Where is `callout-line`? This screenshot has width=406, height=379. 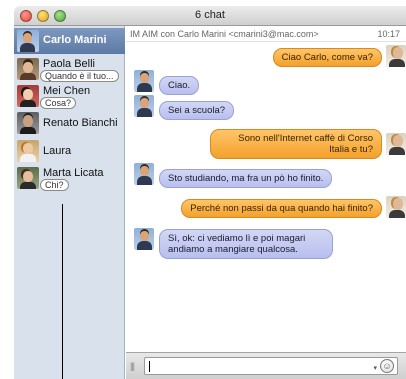 callout-line is located at coordinates (62, 291).